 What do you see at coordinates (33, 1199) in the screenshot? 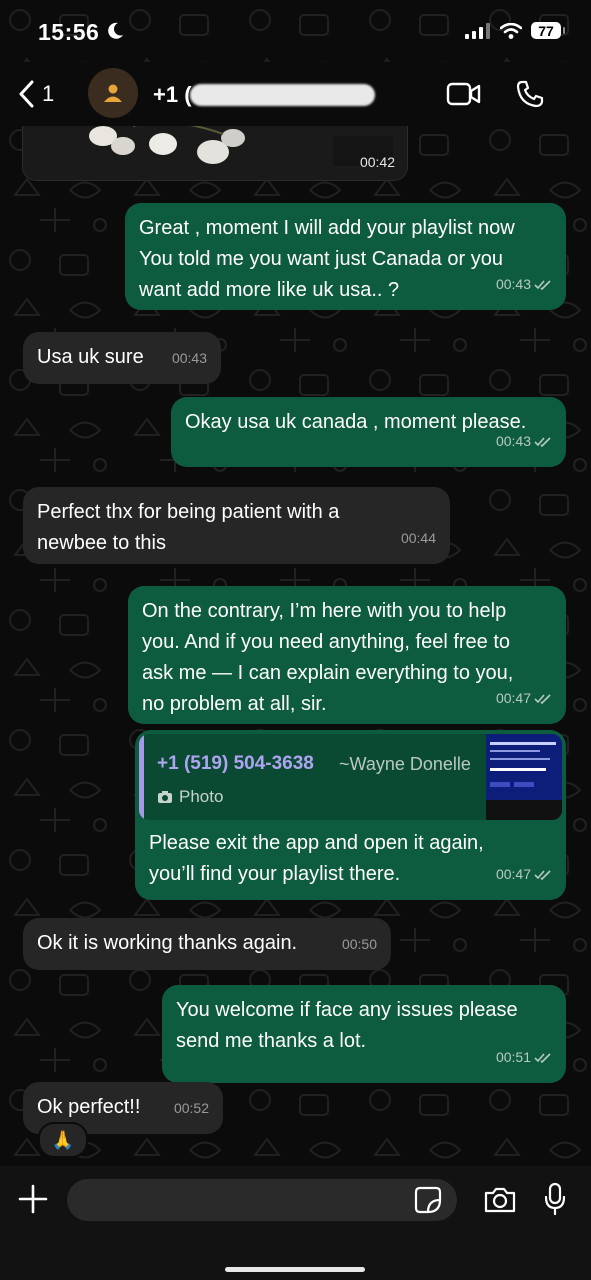
I see `plus-icon` at bounding box center [33, 1199].